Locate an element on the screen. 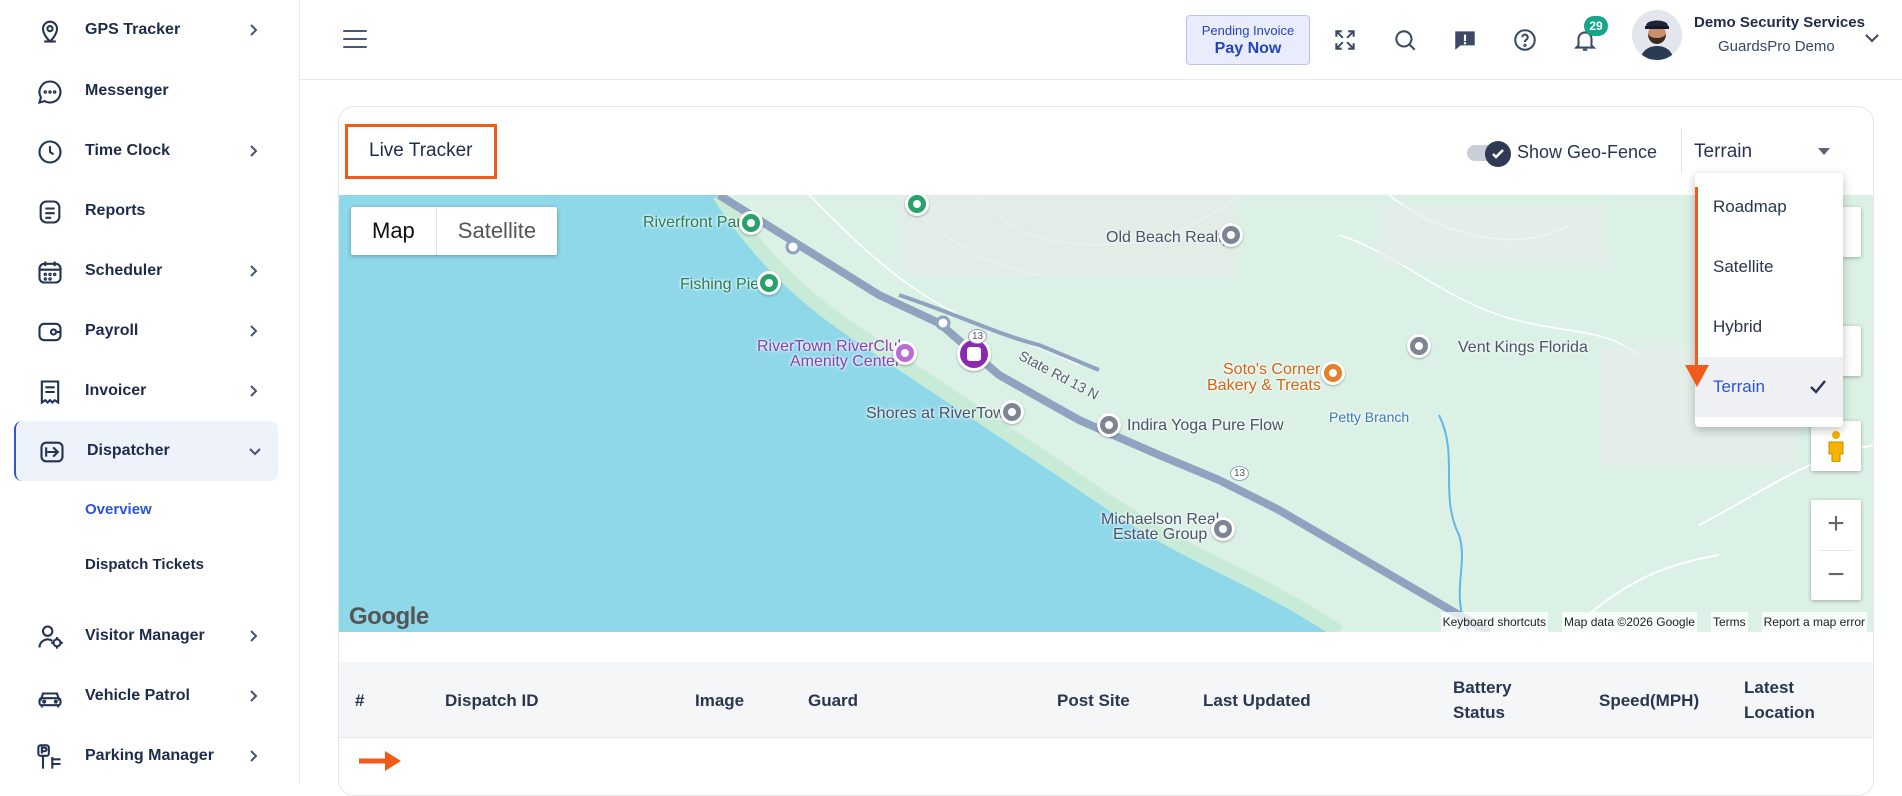  keyboard-shortcuts-link: Keyboard shortcuts is located at coordinates (1494, 622).